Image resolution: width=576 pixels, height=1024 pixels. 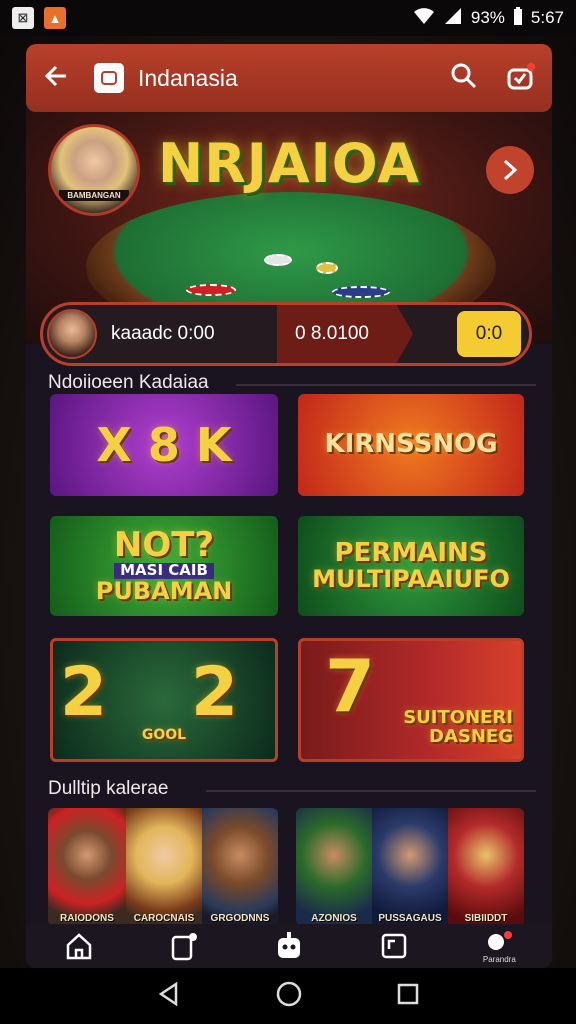 I want to click on dealer-name: RAIODONS, so click(x=87, y=918).